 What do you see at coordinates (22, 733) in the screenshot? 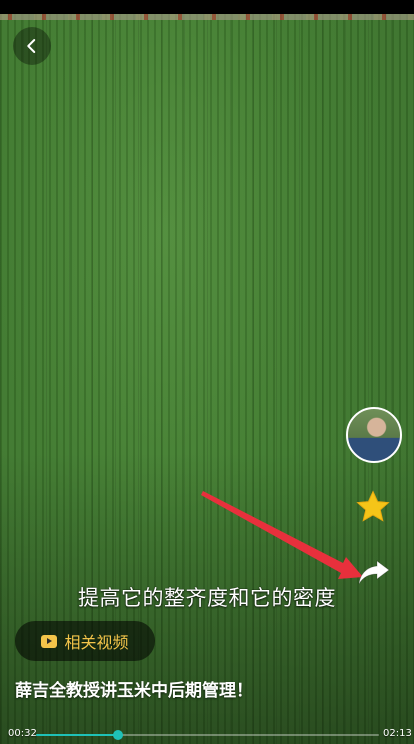
I see `current-time: 00:32` at bounding box center [22, 733].